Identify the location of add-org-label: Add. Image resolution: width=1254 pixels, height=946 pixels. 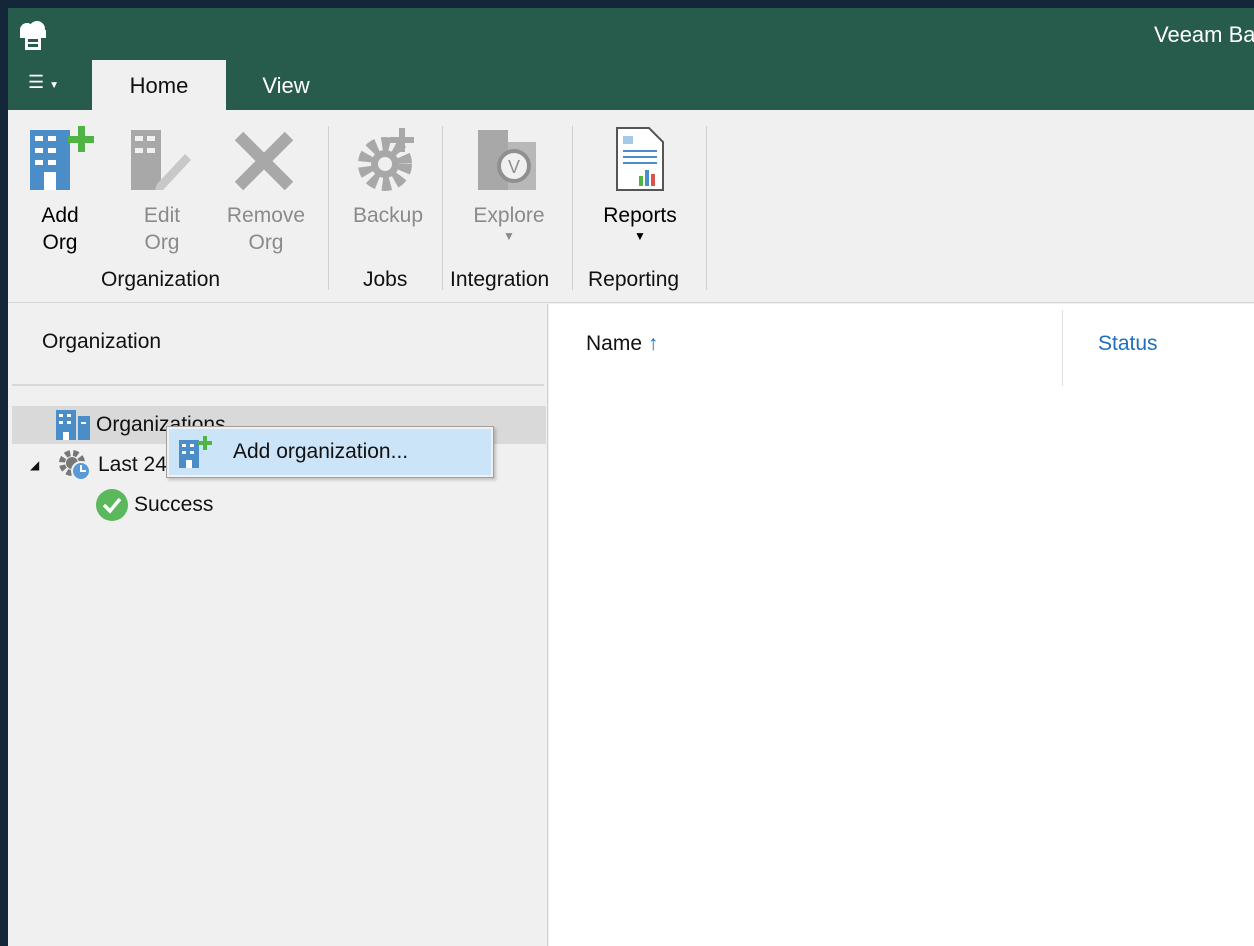
(60, 215).